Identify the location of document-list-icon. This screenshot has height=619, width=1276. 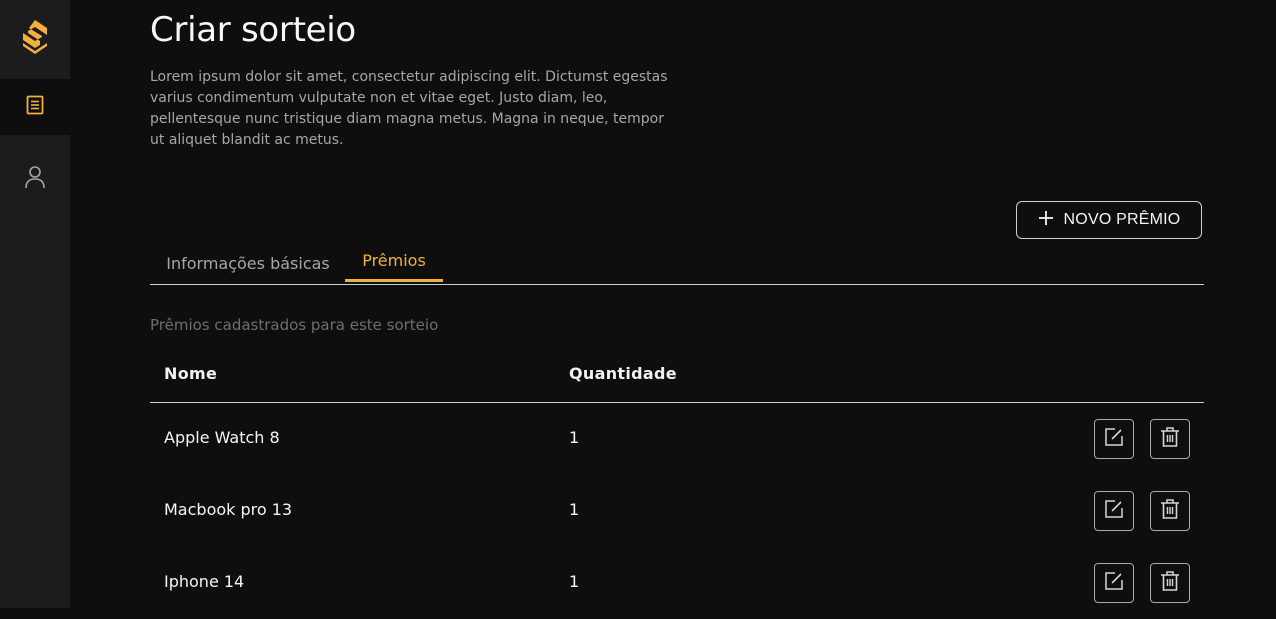
(35, 107).